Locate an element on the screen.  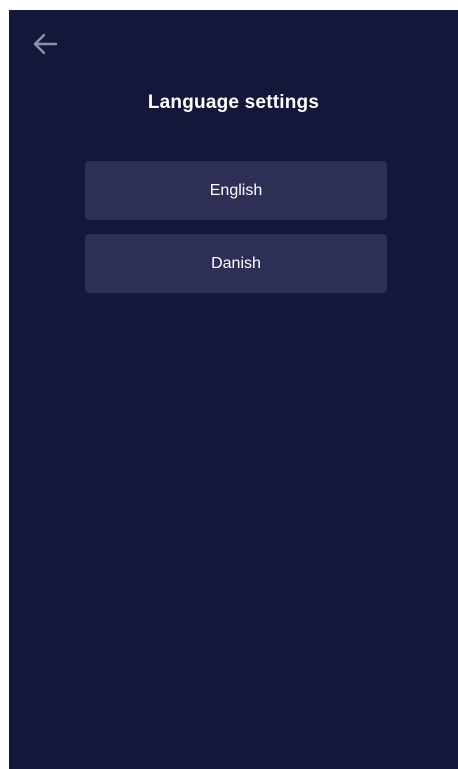
back-button is located at coordinates (45, 44).